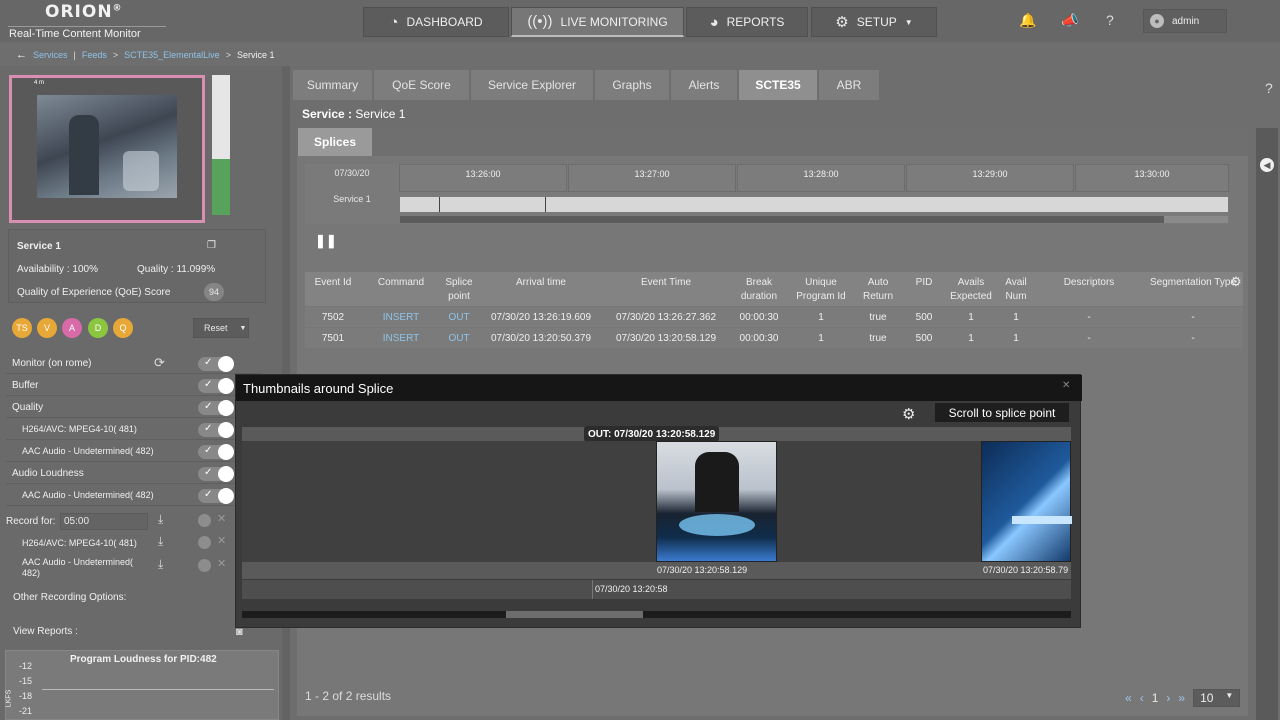  Describe the element at coordinates (1181, 698) in the screenshot. I see `last-page-icon: »` at that location.